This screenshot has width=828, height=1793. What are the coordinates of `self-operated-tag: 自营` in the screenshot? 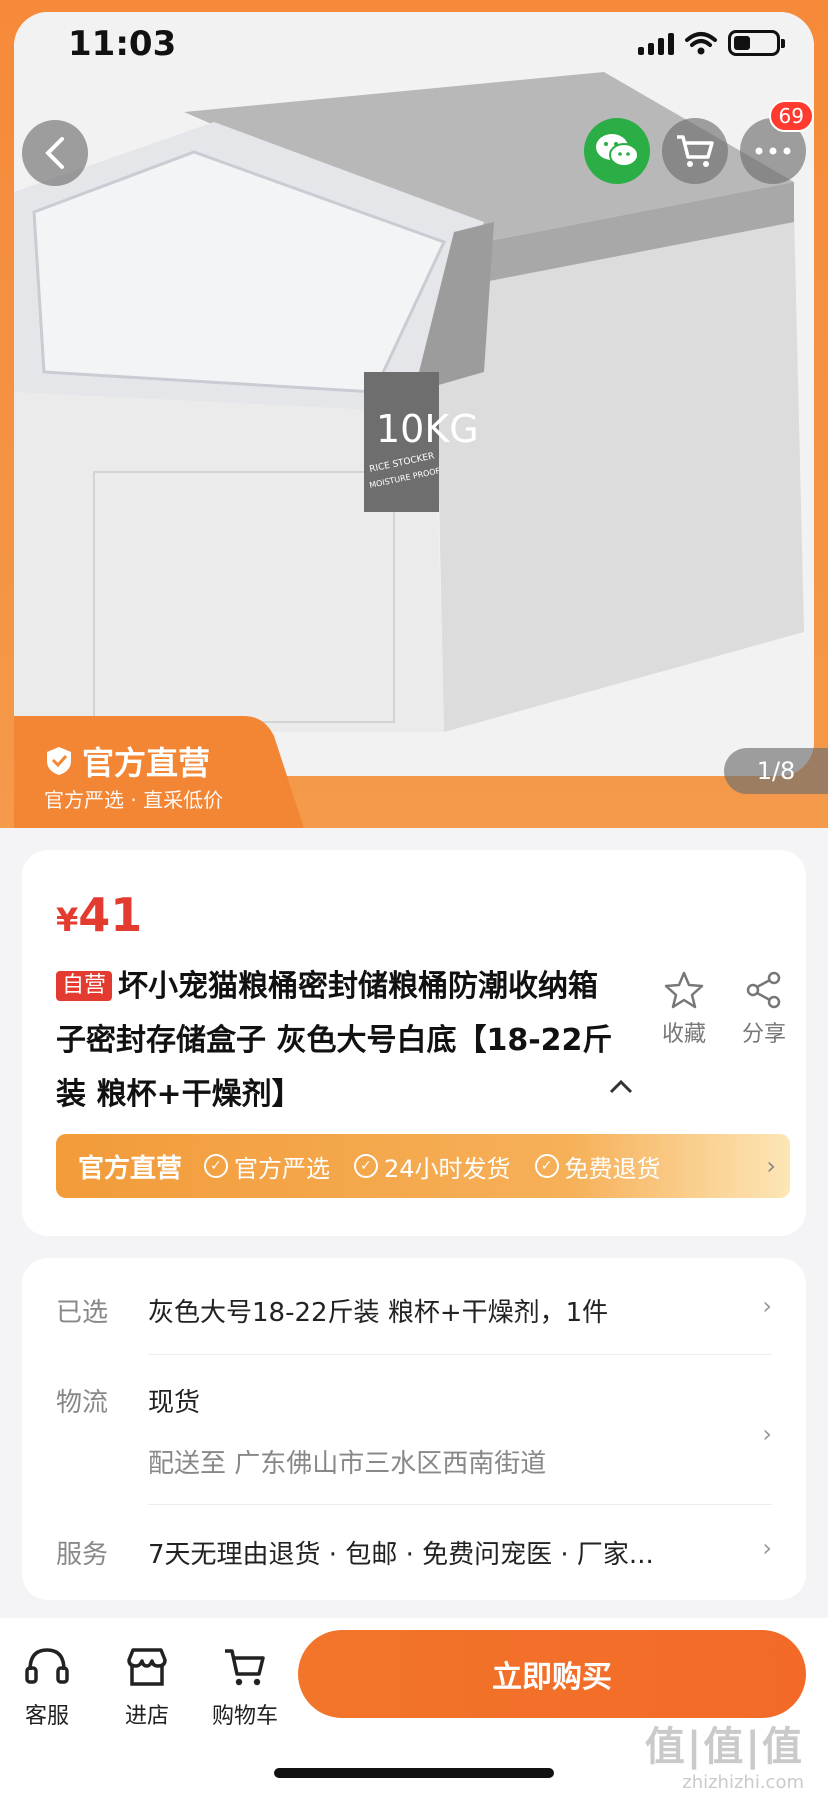 It's located at (84, 986).